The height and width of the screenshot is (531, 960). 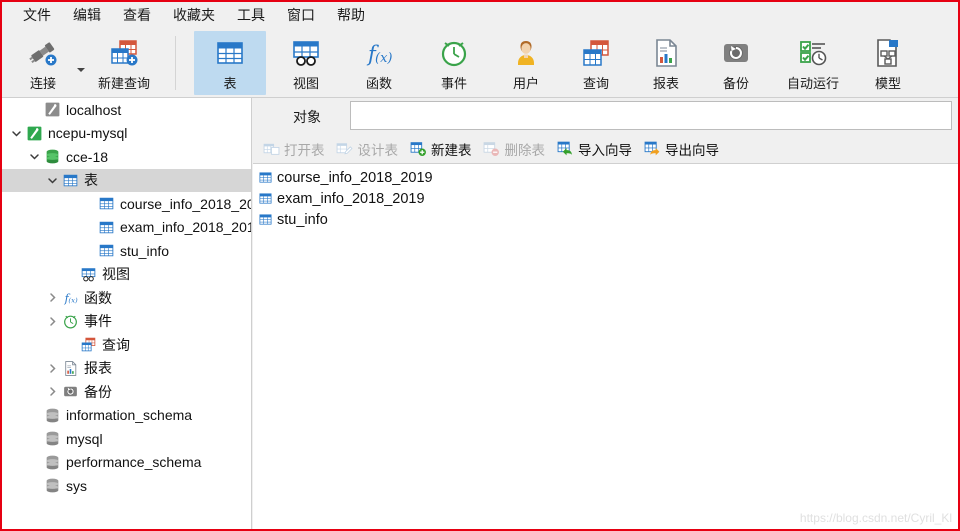 I want to click on tree-item-ncepumysql: ncepu-mysql, so click(x=126, y=134).